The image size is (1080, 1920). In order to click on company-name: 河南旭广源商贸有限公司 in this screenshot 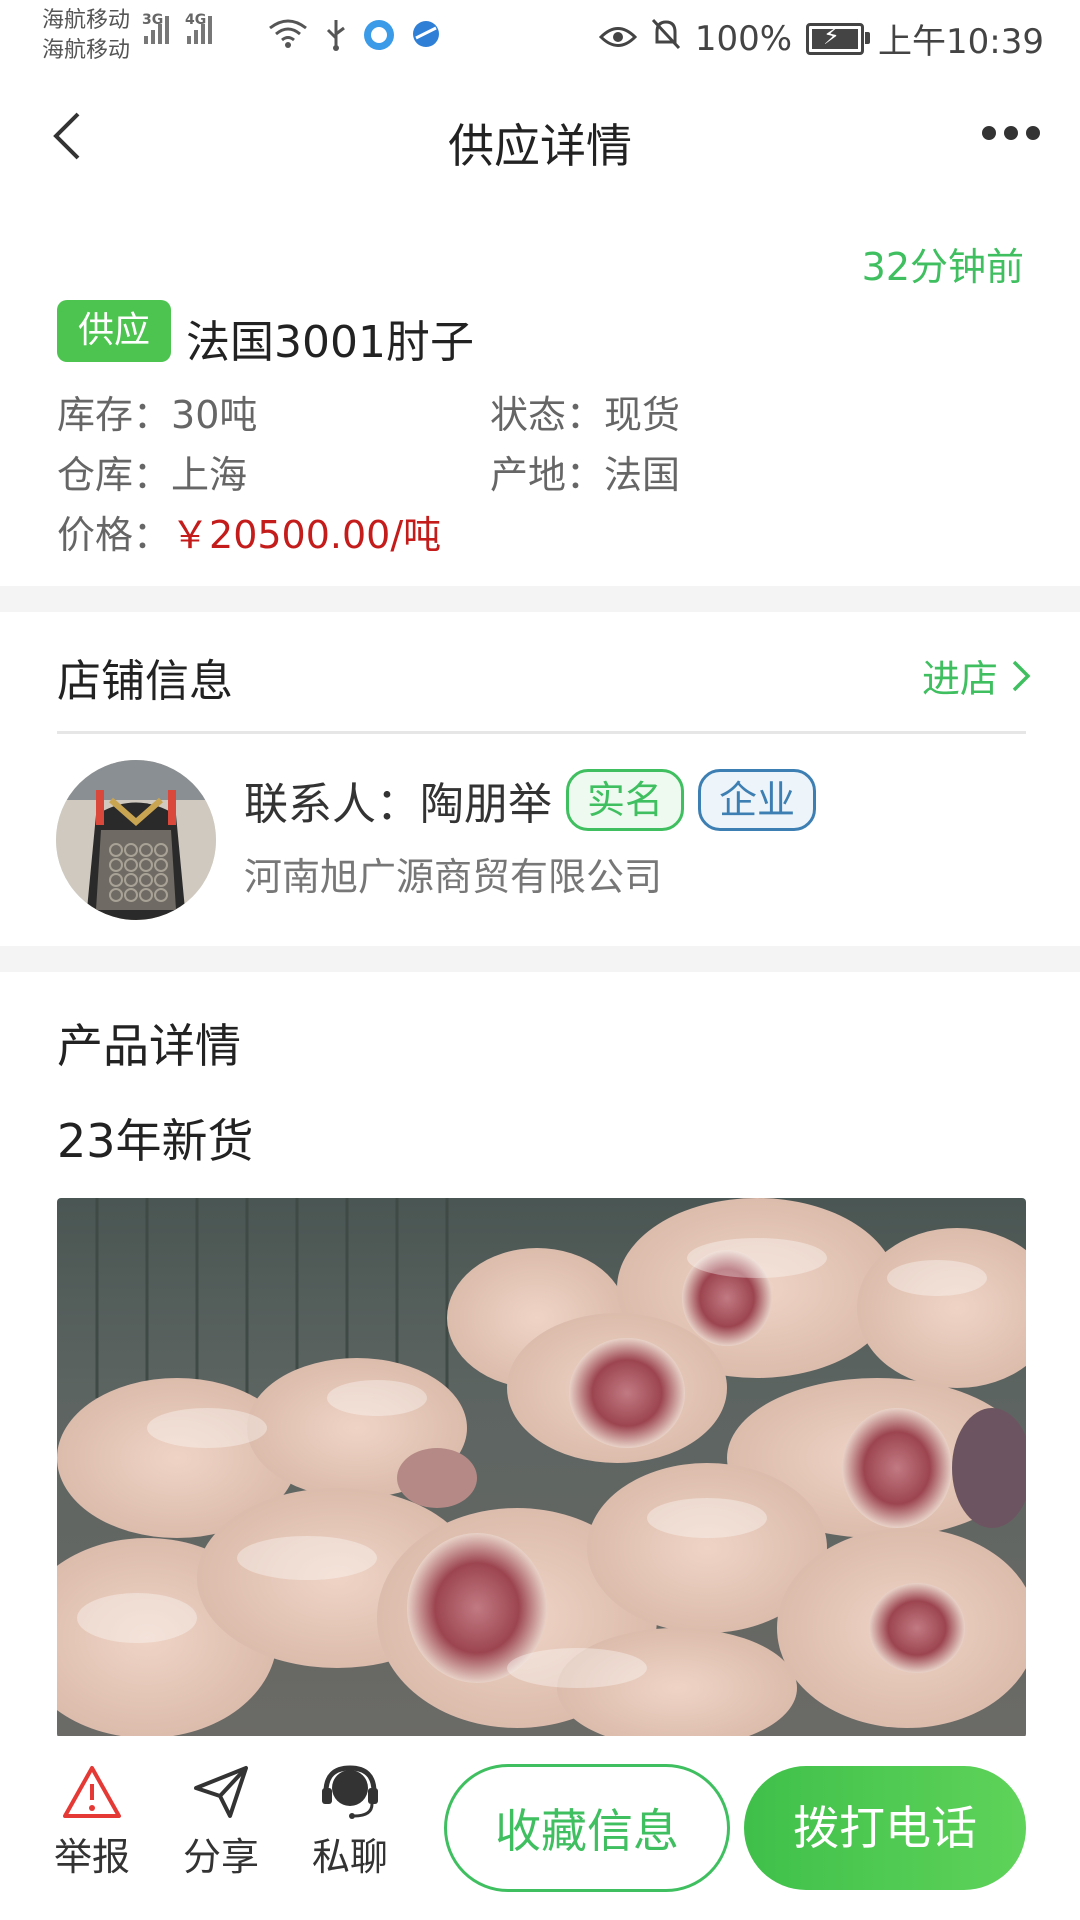, I will do `click(453, 877)`.